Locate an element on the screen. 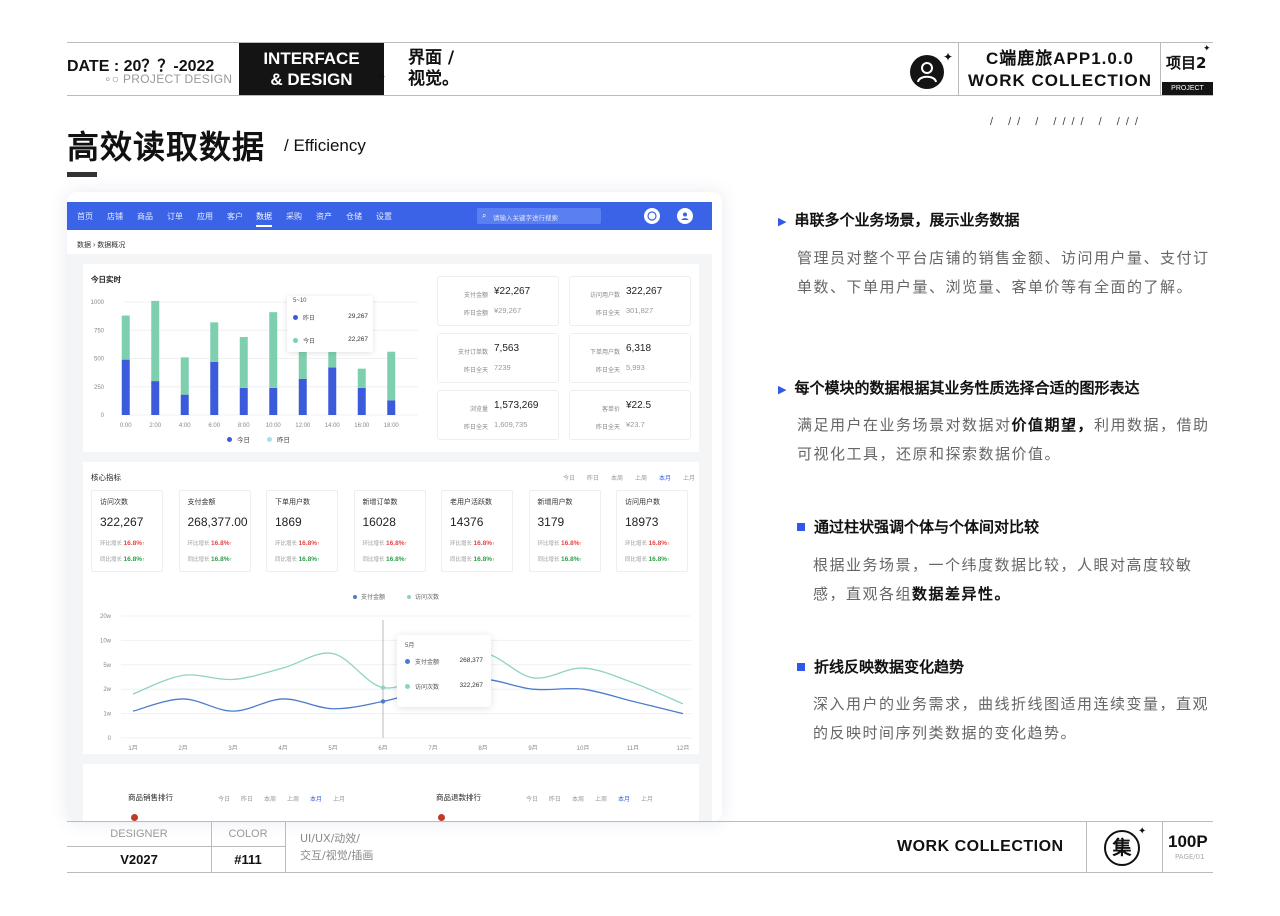  user-icon is located at coordinates (685, 216).